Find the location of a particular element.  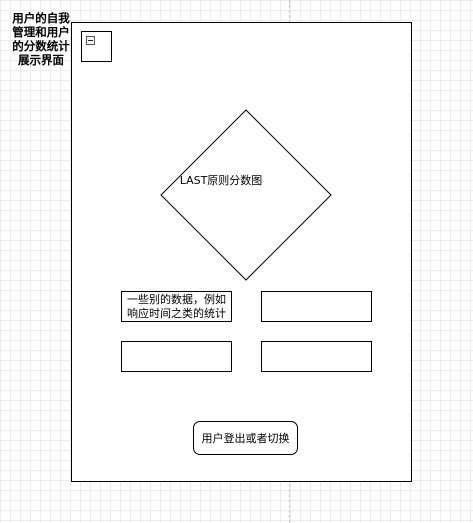

stat-box-response-time: 一些别的数据，例如响应时间之类的统计 is located at coordinates (176, 306).